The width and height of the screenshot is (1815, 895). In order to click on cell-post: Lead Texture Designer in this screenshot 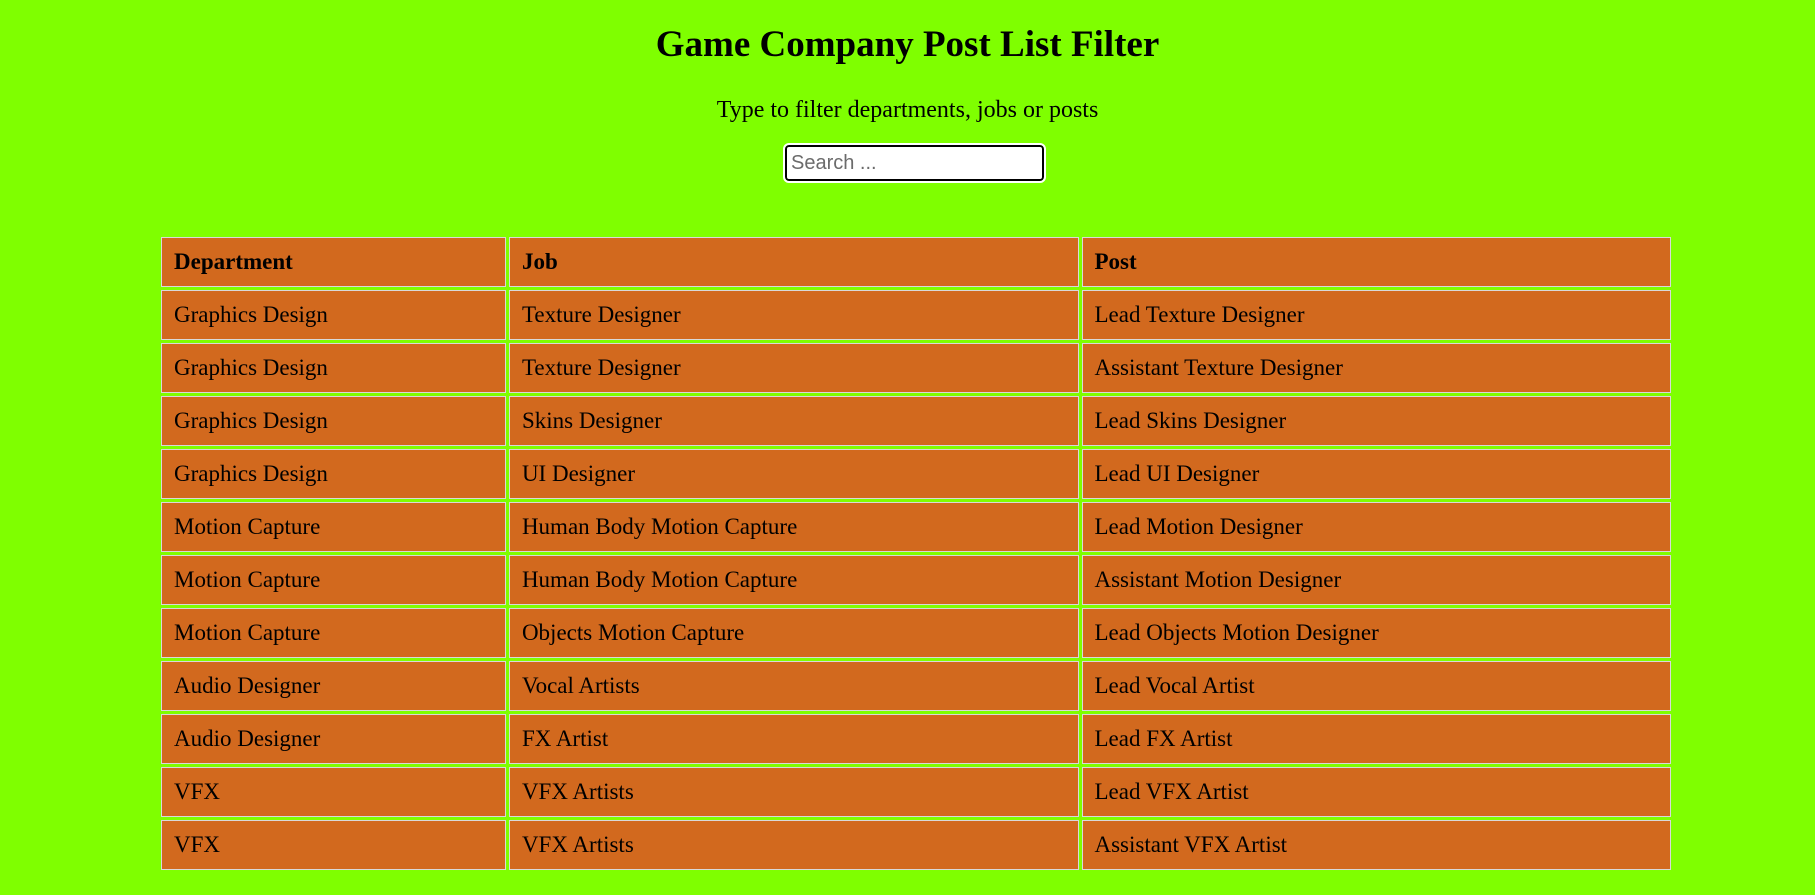, I will do `click(1376, 315)`.